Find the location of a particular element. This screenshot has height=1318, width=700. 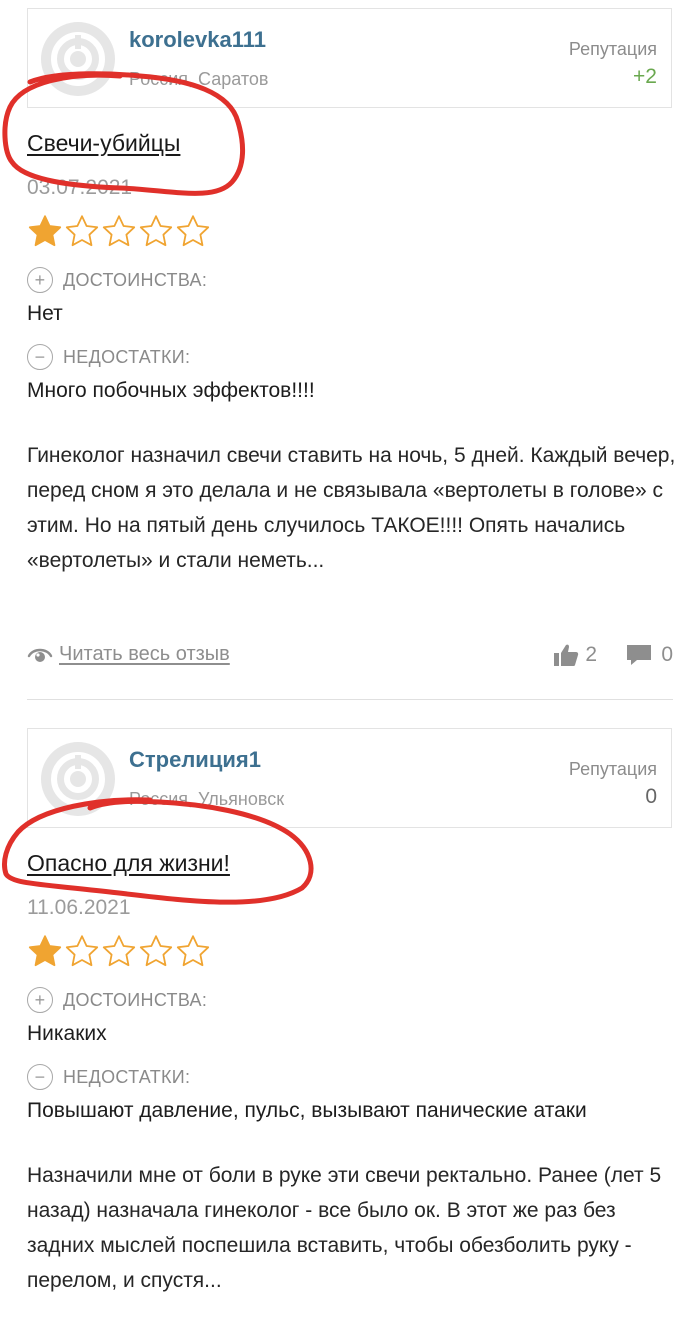

cons-text: Много побочных эффектов!!!! is located at coordinates (171, 390).